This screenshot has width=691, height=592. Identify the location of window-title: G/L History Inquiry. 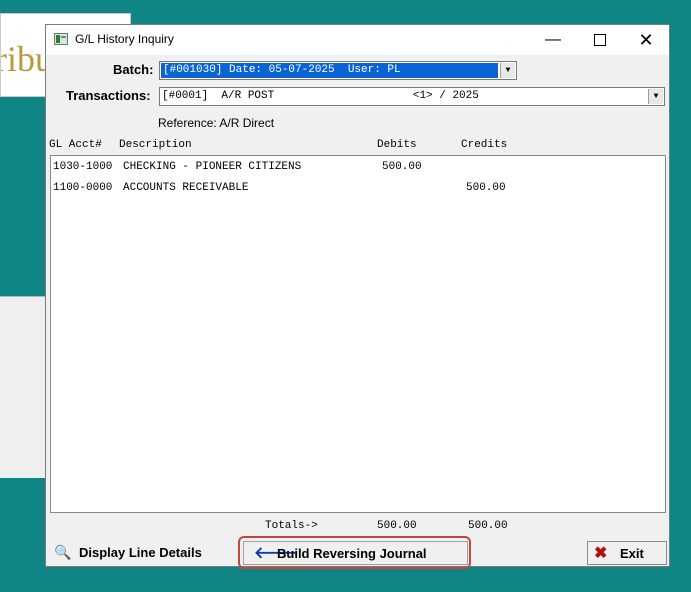
(124, 39).